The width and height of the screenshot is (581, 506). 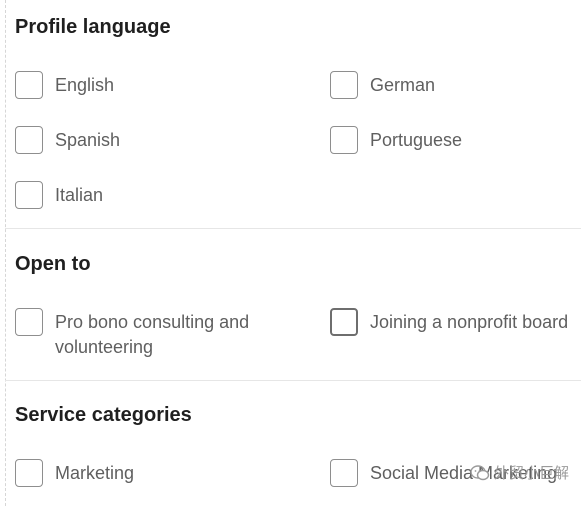 What do you see at coordinates (53, 264) in the screenshot?
I see `open-to-title: Open to` at bounding box center [53, 264].